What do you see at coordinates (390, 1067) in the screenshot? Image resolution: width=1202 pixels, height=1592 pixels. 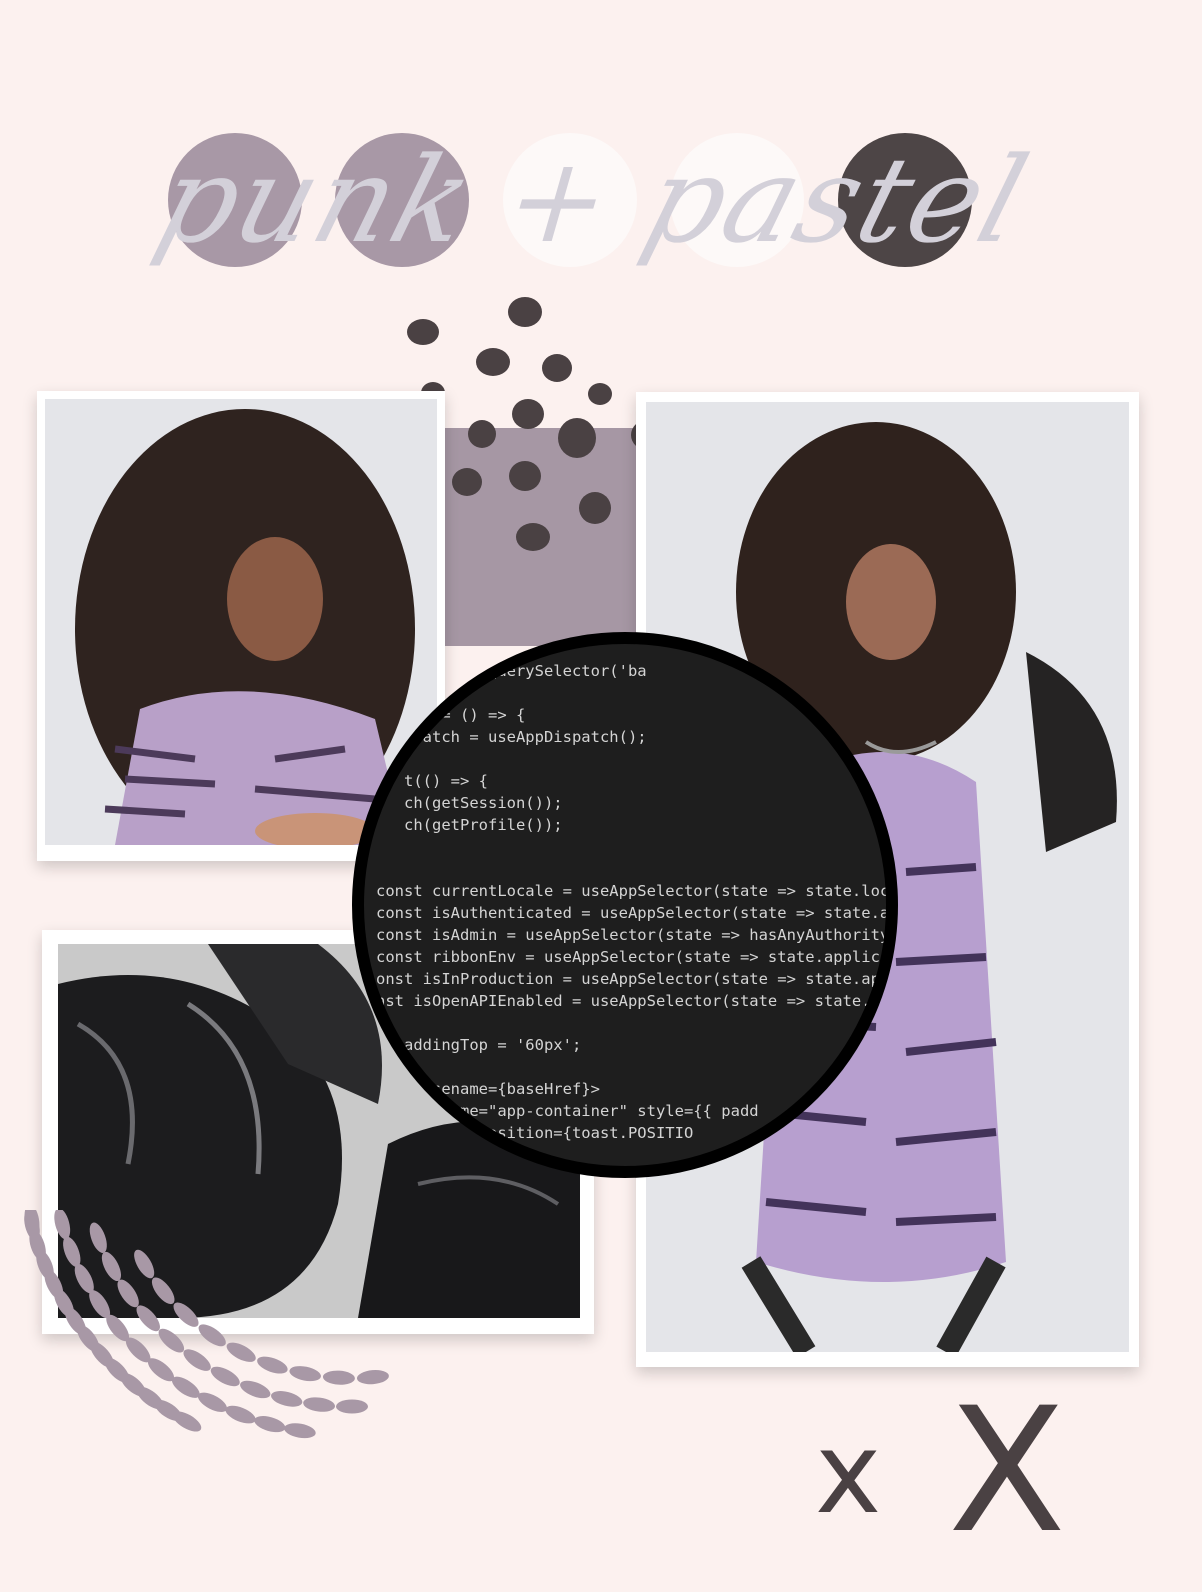 I see `code-line: (` at bounding box center [390, 1067].